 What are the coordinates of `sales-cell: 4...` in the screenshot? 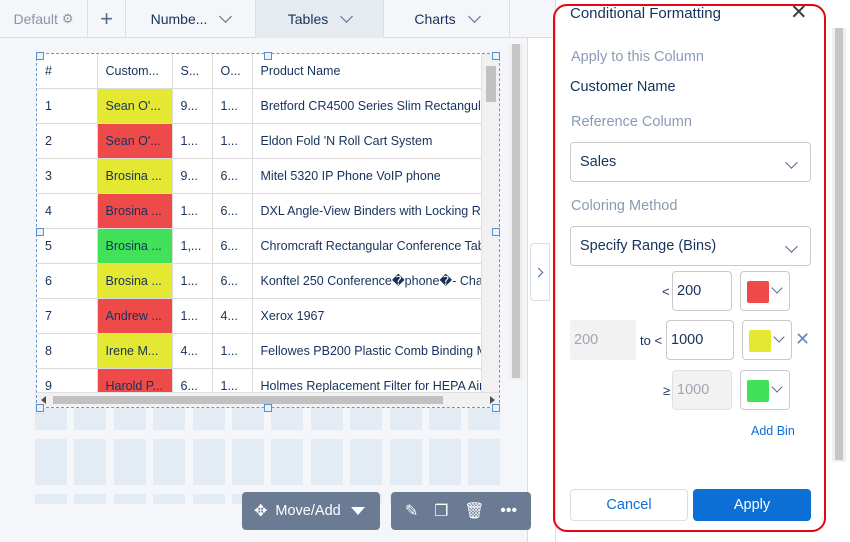 It's located at (192, 351).